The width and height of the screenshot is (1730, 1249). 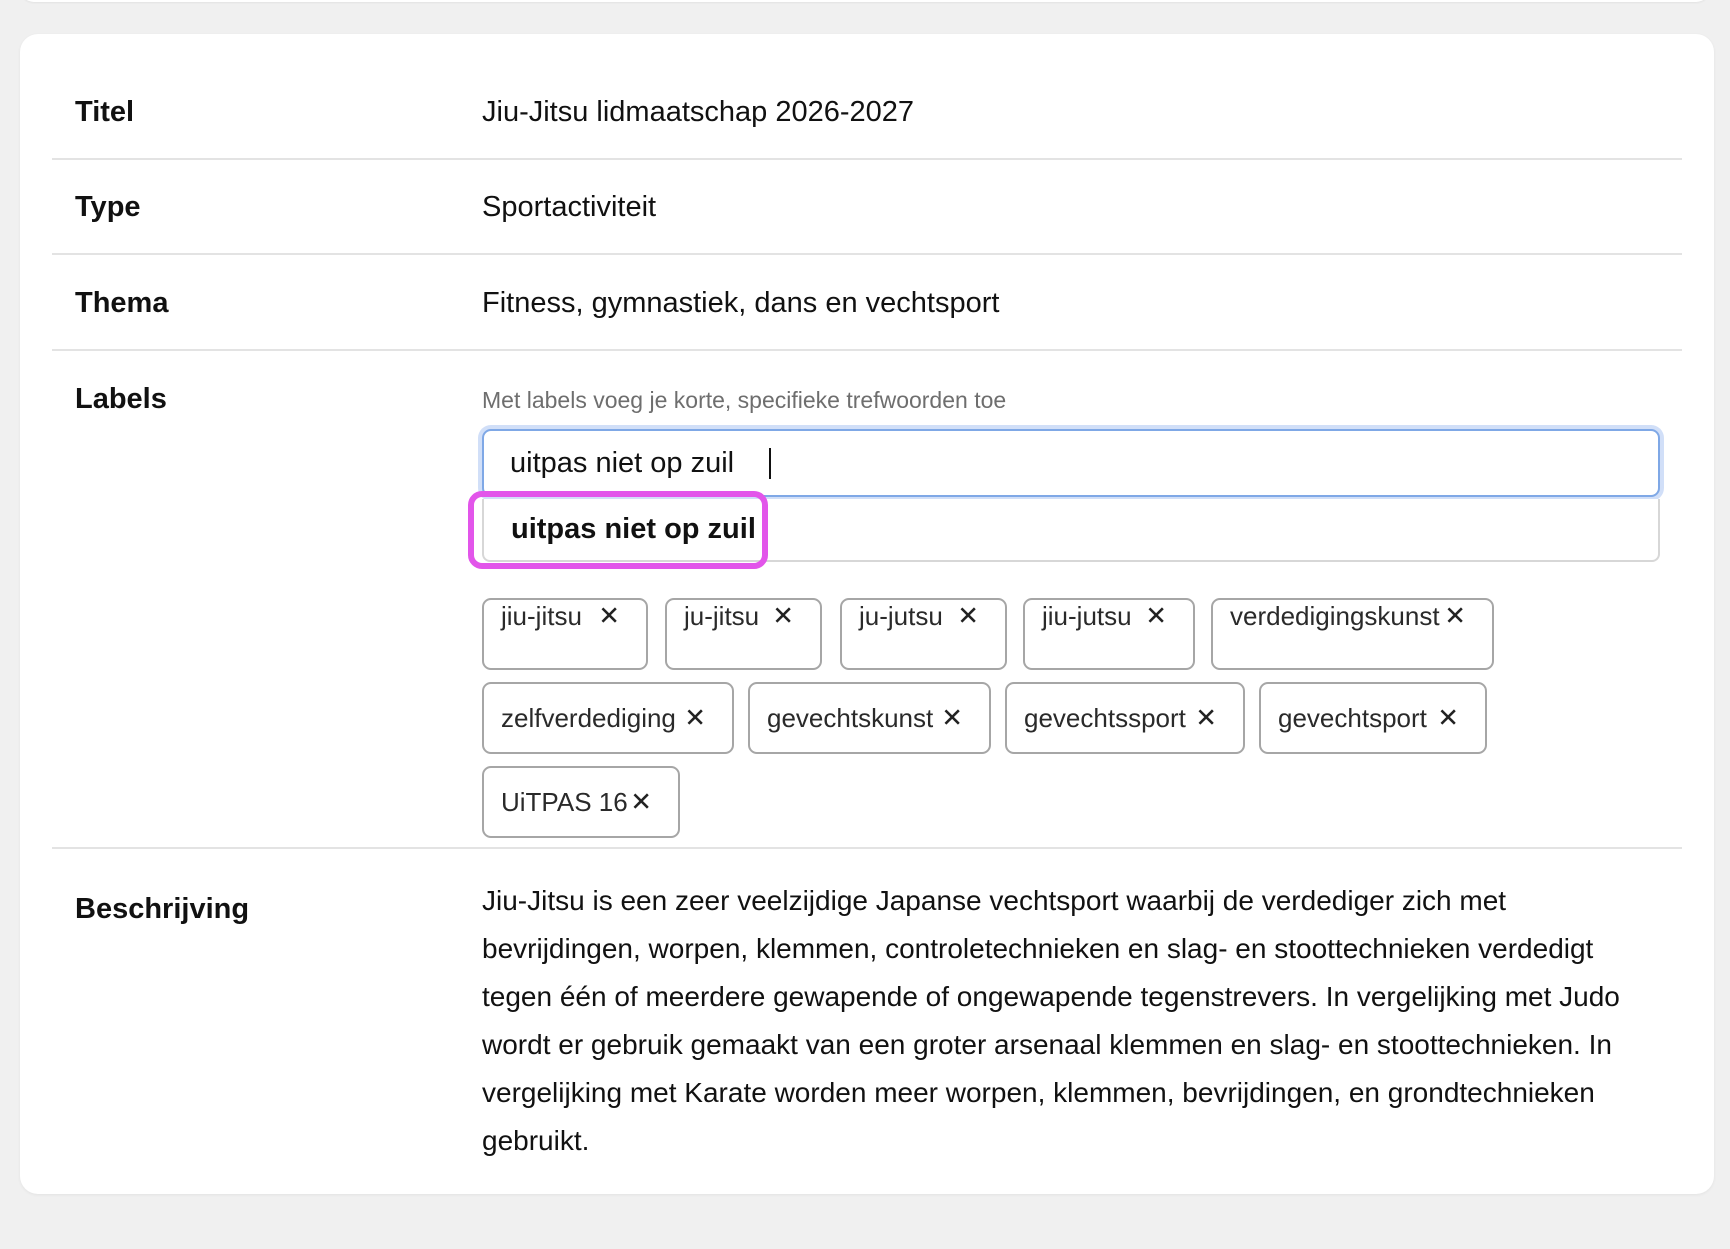 I want to click on tag-item: jiu-jitsu ✕, so click(x=565, y=634).